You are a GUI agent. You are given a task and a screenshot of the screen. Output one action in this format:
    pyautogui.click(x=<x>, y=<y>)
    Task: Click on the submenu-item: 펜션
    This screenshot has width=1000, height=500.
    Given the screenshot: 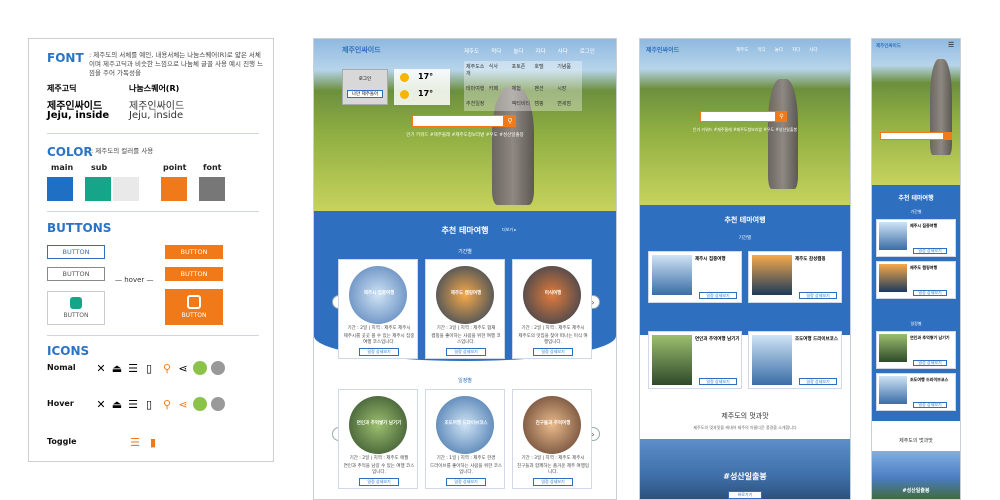 What is the action you would take?
    pyautogui.click(x=545, y=89)
    